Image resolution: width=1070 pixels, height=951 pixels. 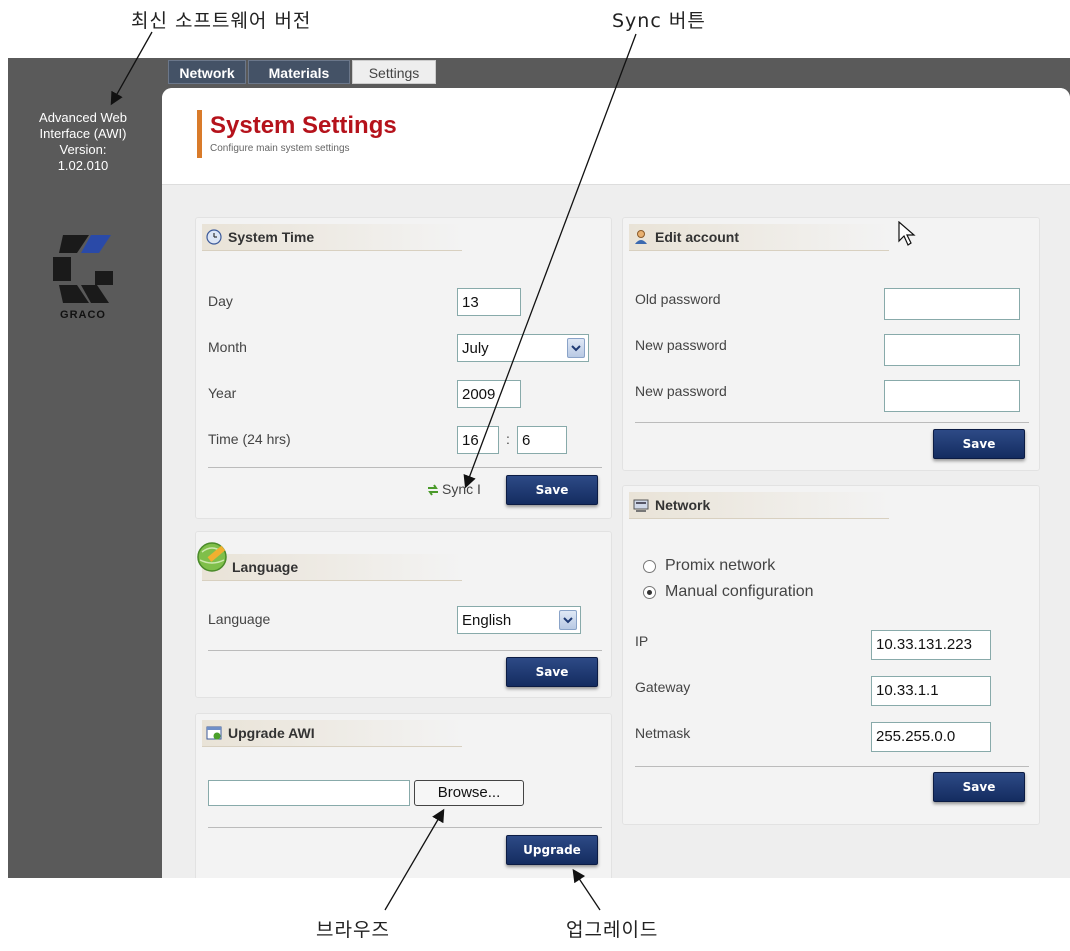 What do you see at coordinates (353, 930) in the screenshot?
I see `callout-browse: 브라우즈` at bounding box center [353, 930].